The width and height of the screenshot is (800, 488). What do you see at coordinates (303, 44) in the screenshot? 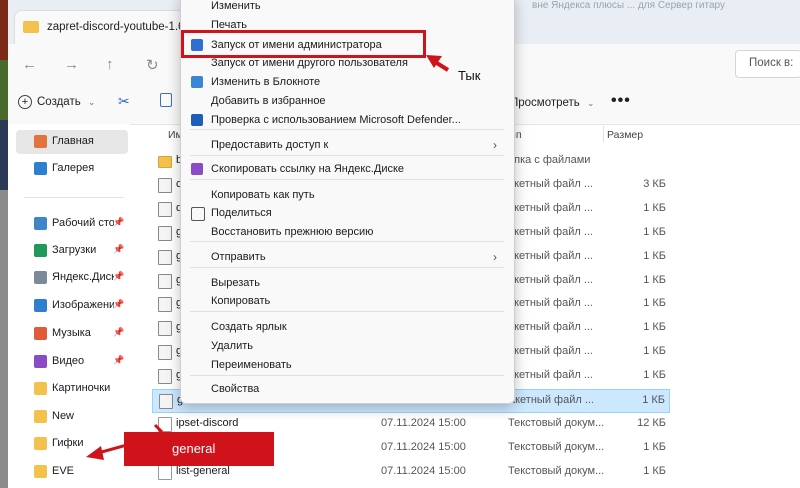
I see `highlight-box` at bounding box center [303, 44].